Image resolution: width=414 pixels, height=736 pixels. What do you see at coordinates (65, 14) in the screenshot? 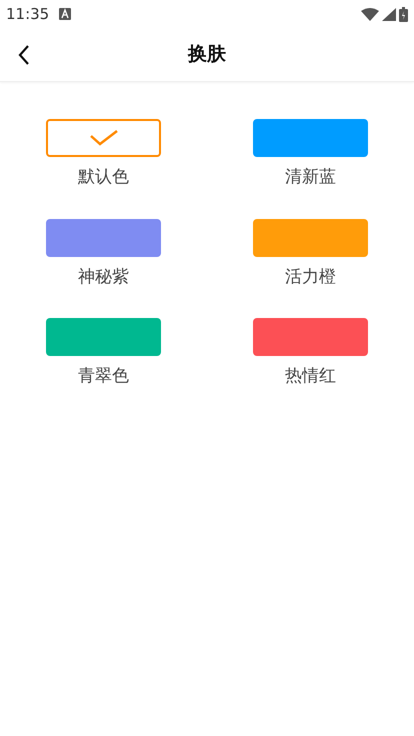
I see `keyboard-icon` at bounding box center [65, 14].